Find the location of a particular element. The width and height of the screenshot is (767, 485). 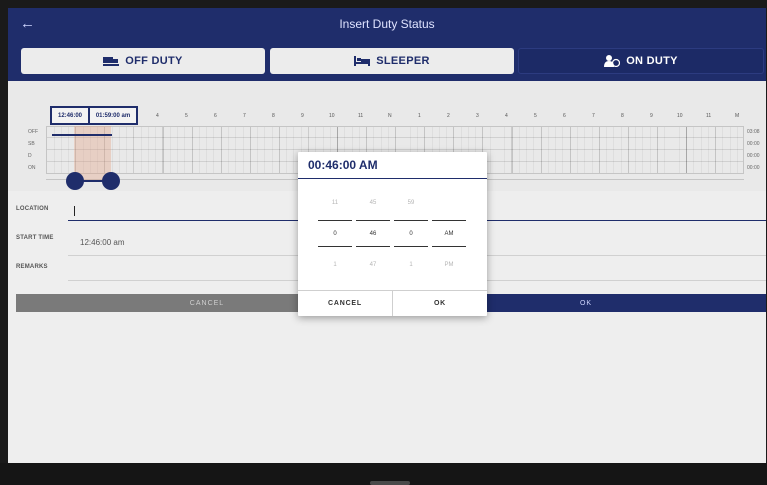

minute-line-bottom is located at coordinates (373, 246).